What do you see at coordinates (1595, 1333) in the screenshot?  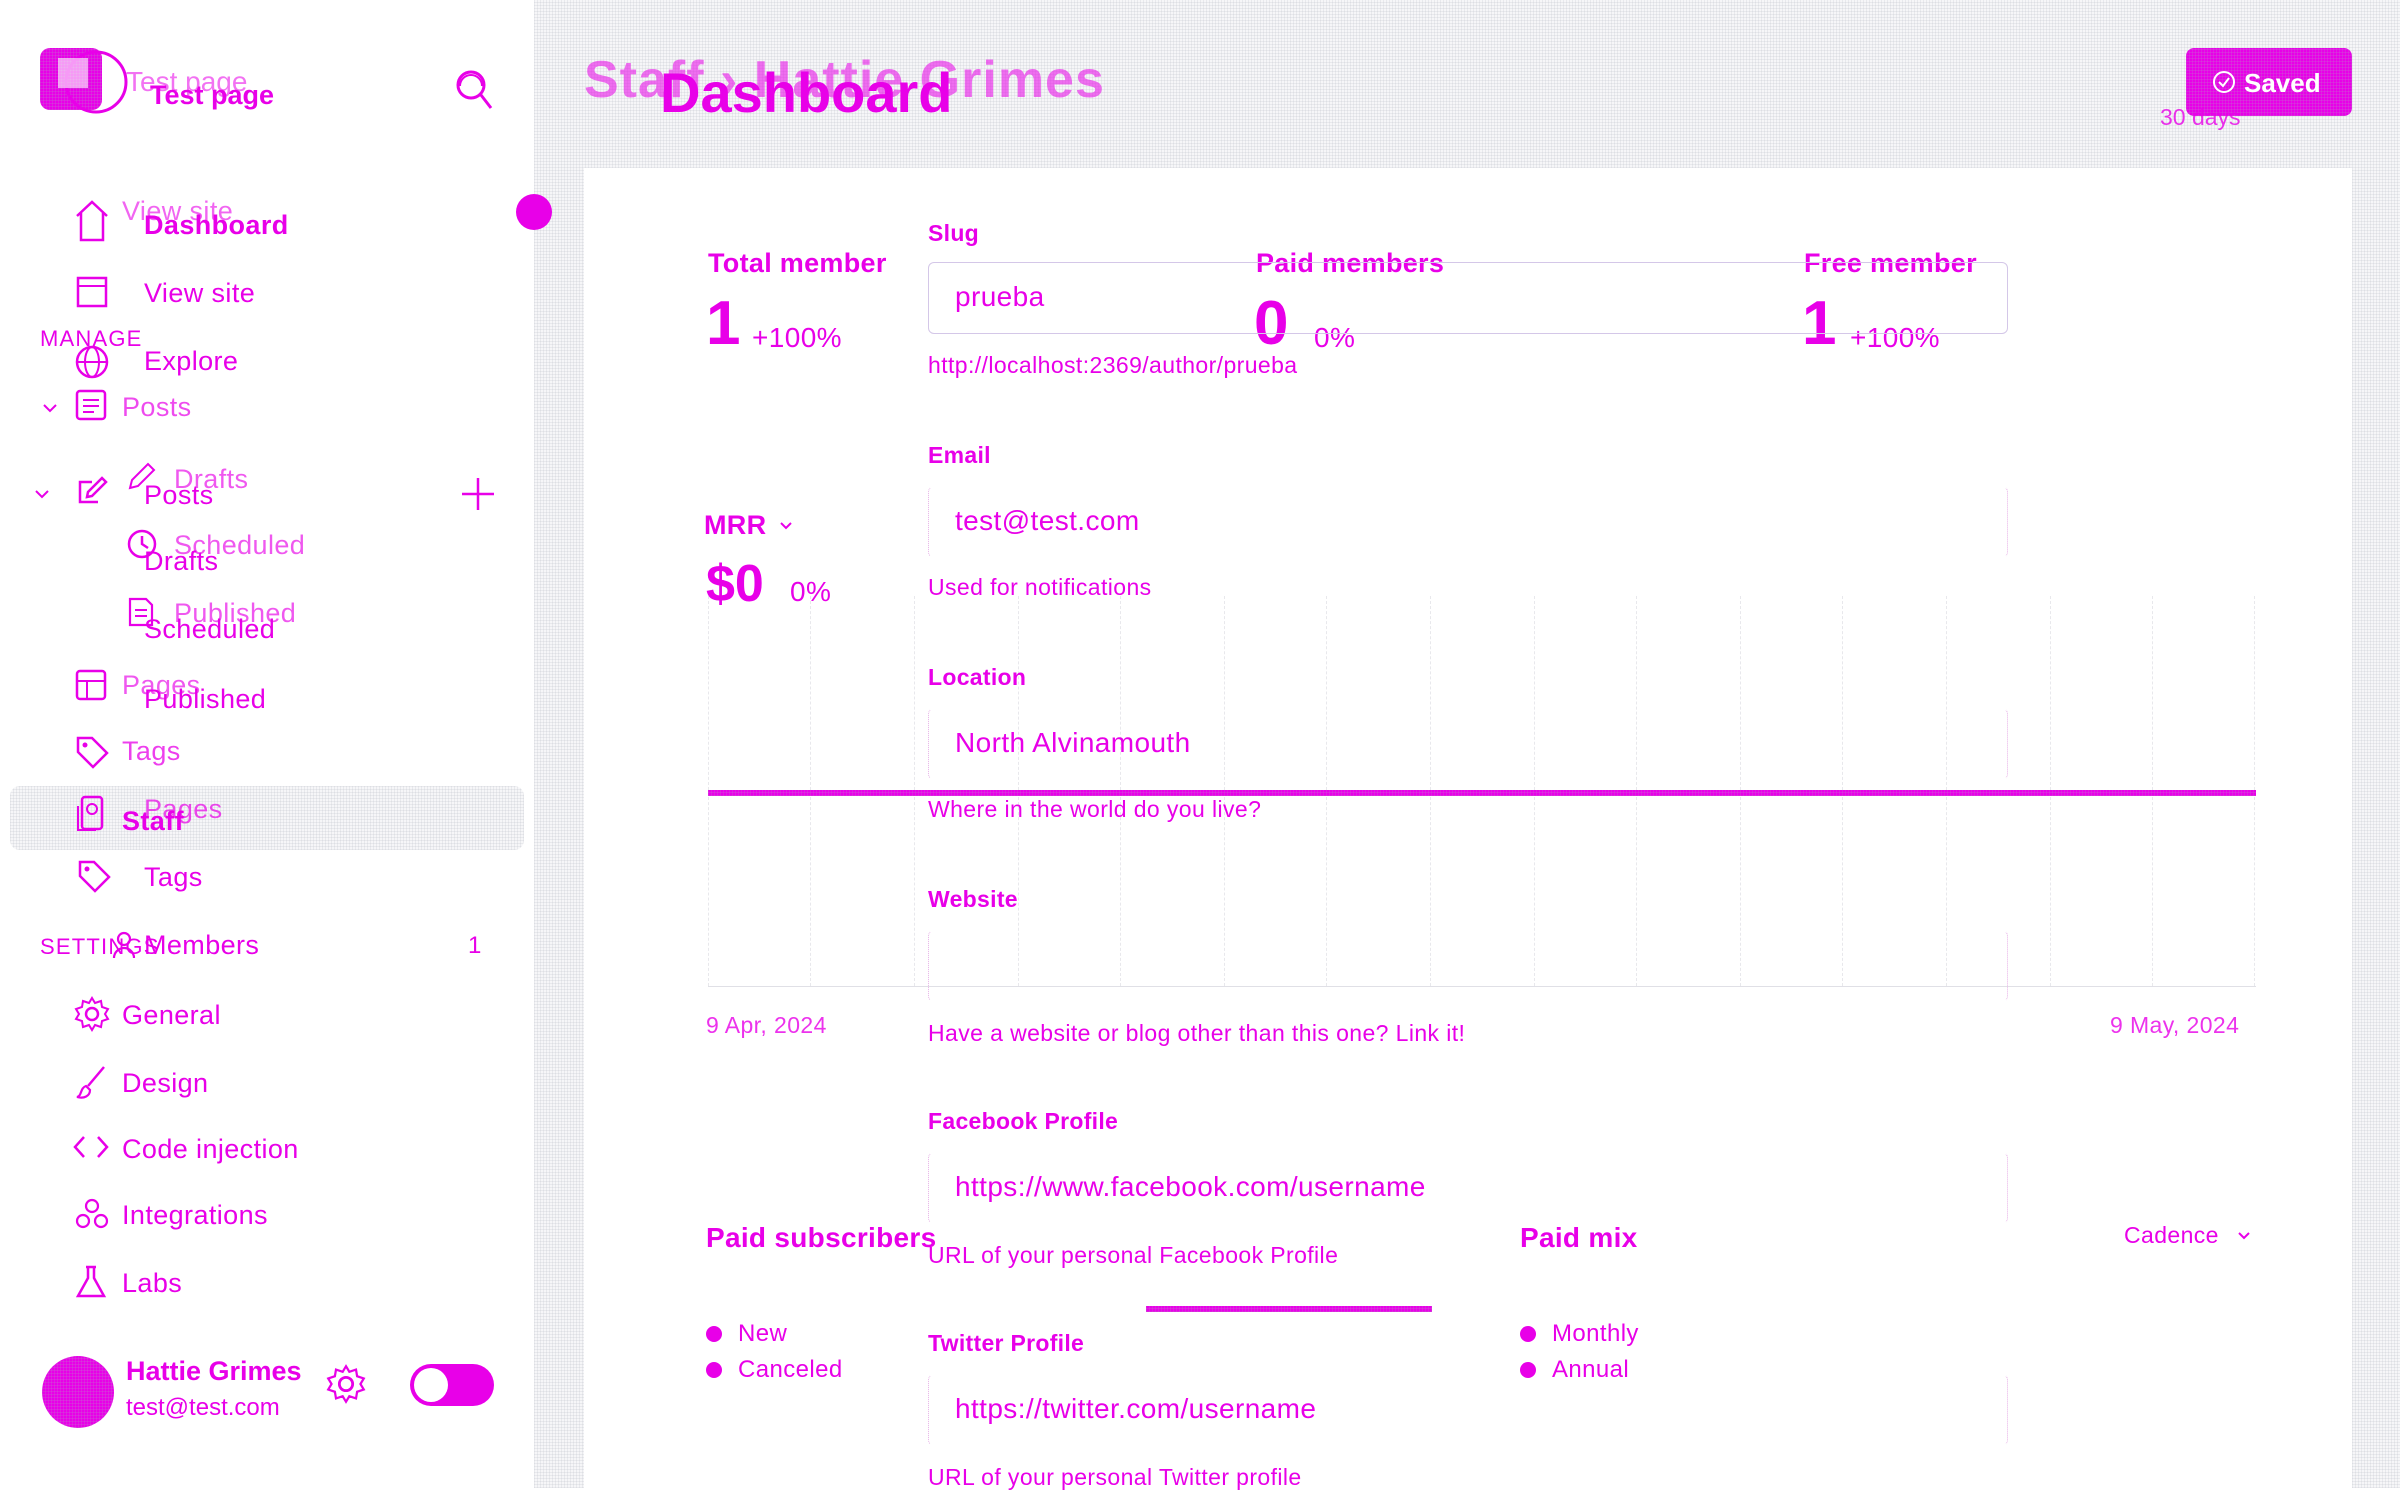 I see `legend-monthly: Monthly` at bounding box center [1595, 1333].